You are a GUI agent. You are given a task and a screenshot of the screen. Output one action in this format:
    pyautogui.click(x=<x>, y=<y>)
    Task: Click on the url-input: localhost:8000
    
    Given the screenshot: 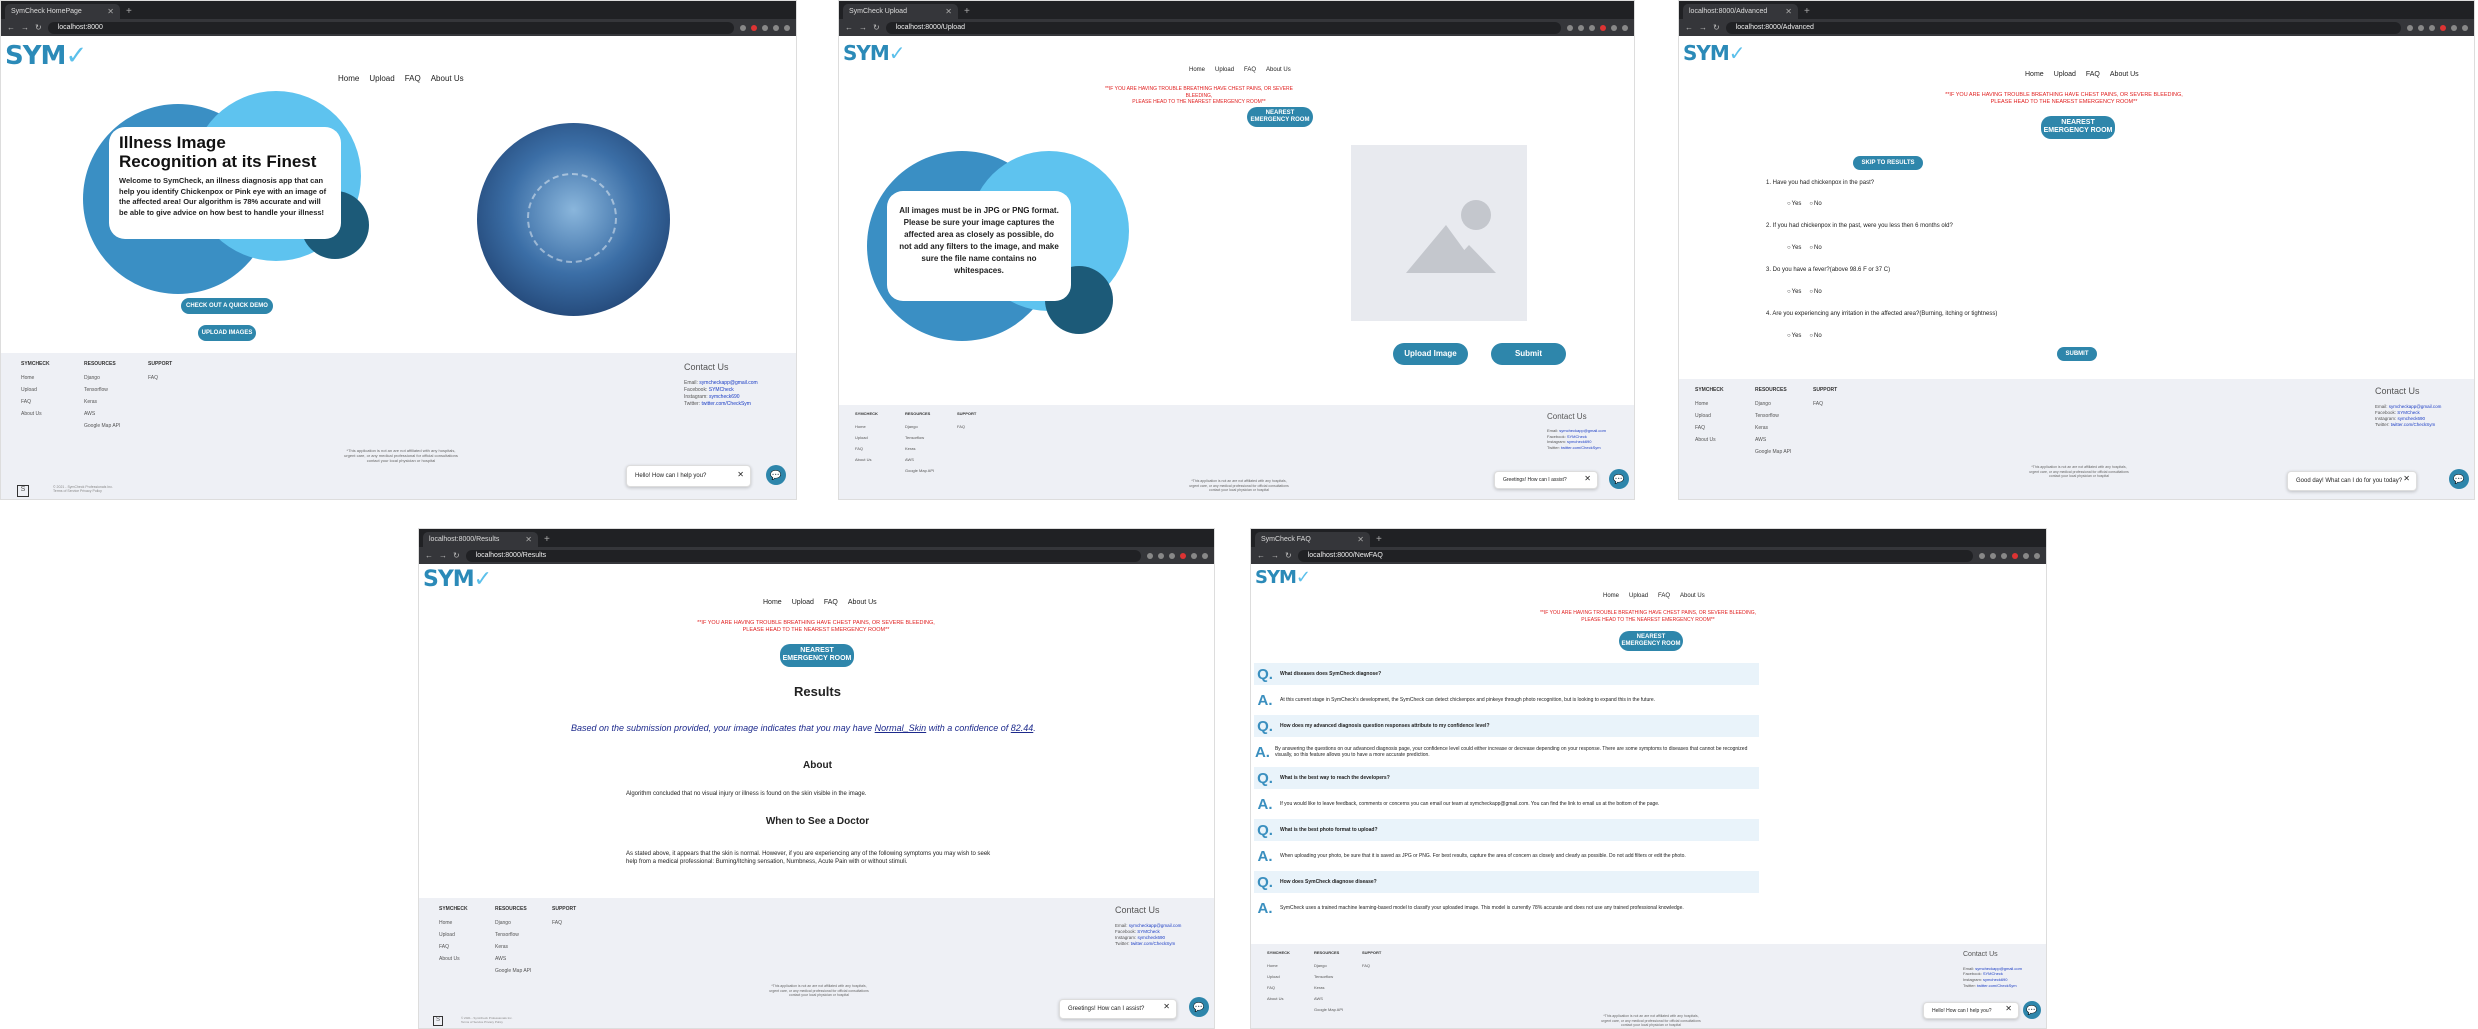 What is the action you would take?
    pyautogui.click(x=390, y=27)
    